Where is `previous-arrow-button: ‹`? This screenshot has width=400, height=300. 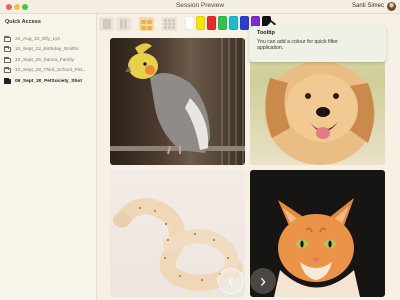
previous-arrow-button: ‹ is located at coordinates (231, 281).